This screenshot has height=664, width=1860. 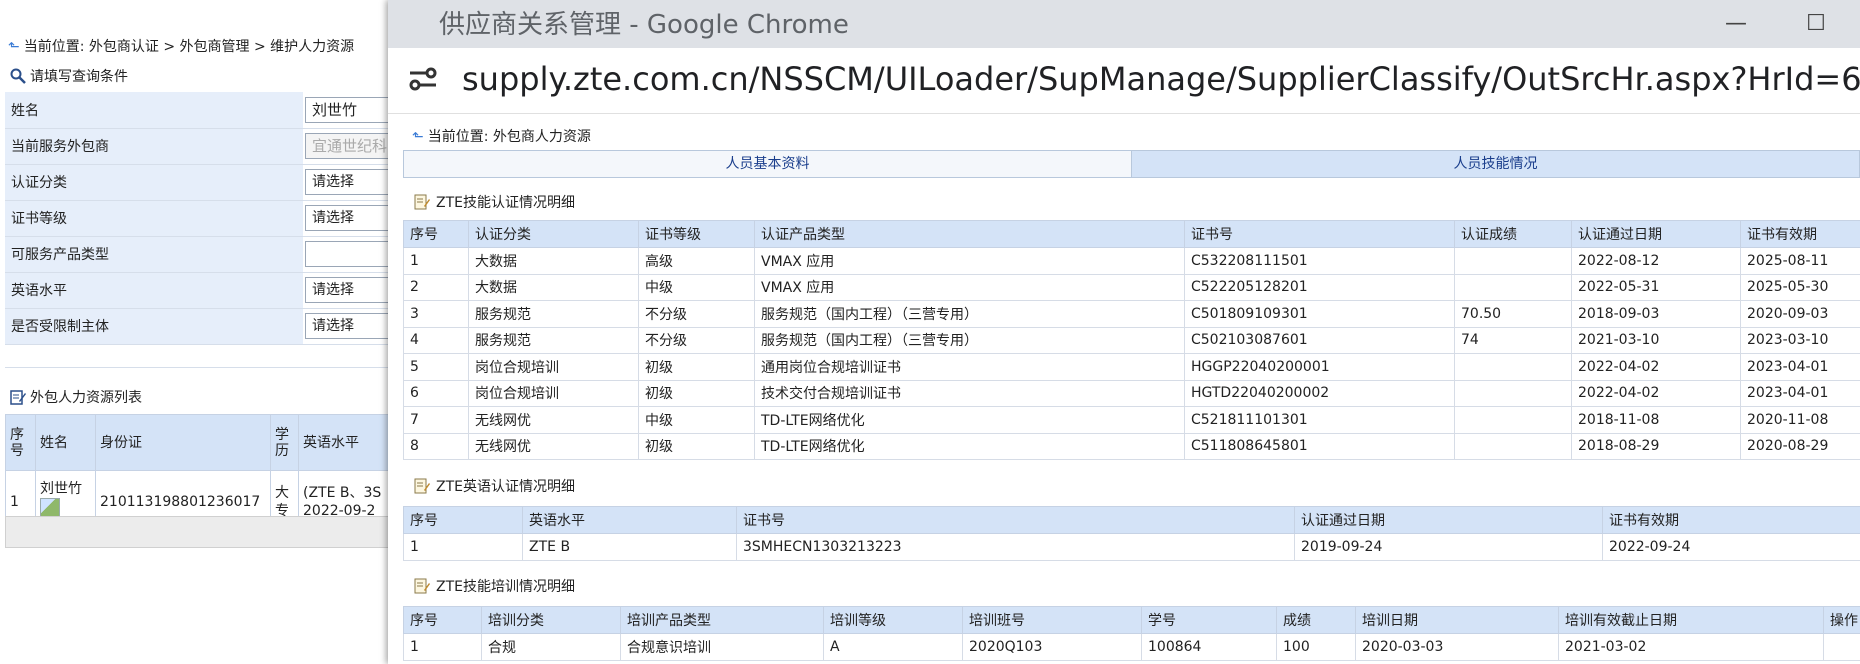 What do you see at coordinates (436, 446) in the screenshot?
I see `table-cell: 8` at bounding box center [436, 446].